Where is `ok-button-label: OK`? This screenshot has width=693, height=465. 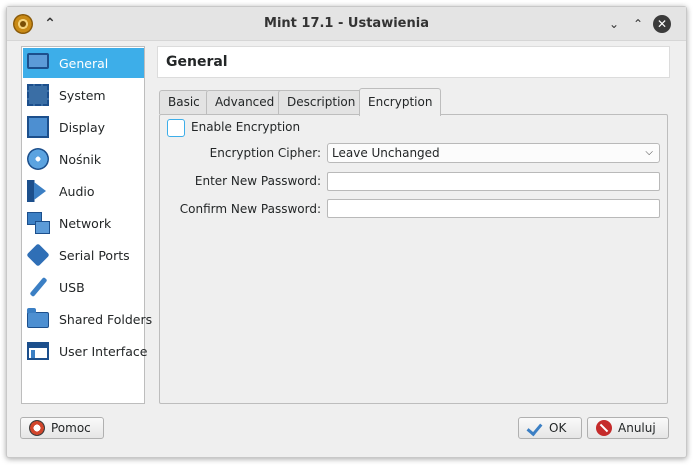
ok-button-label: OK is located at coordinates (558, 428).